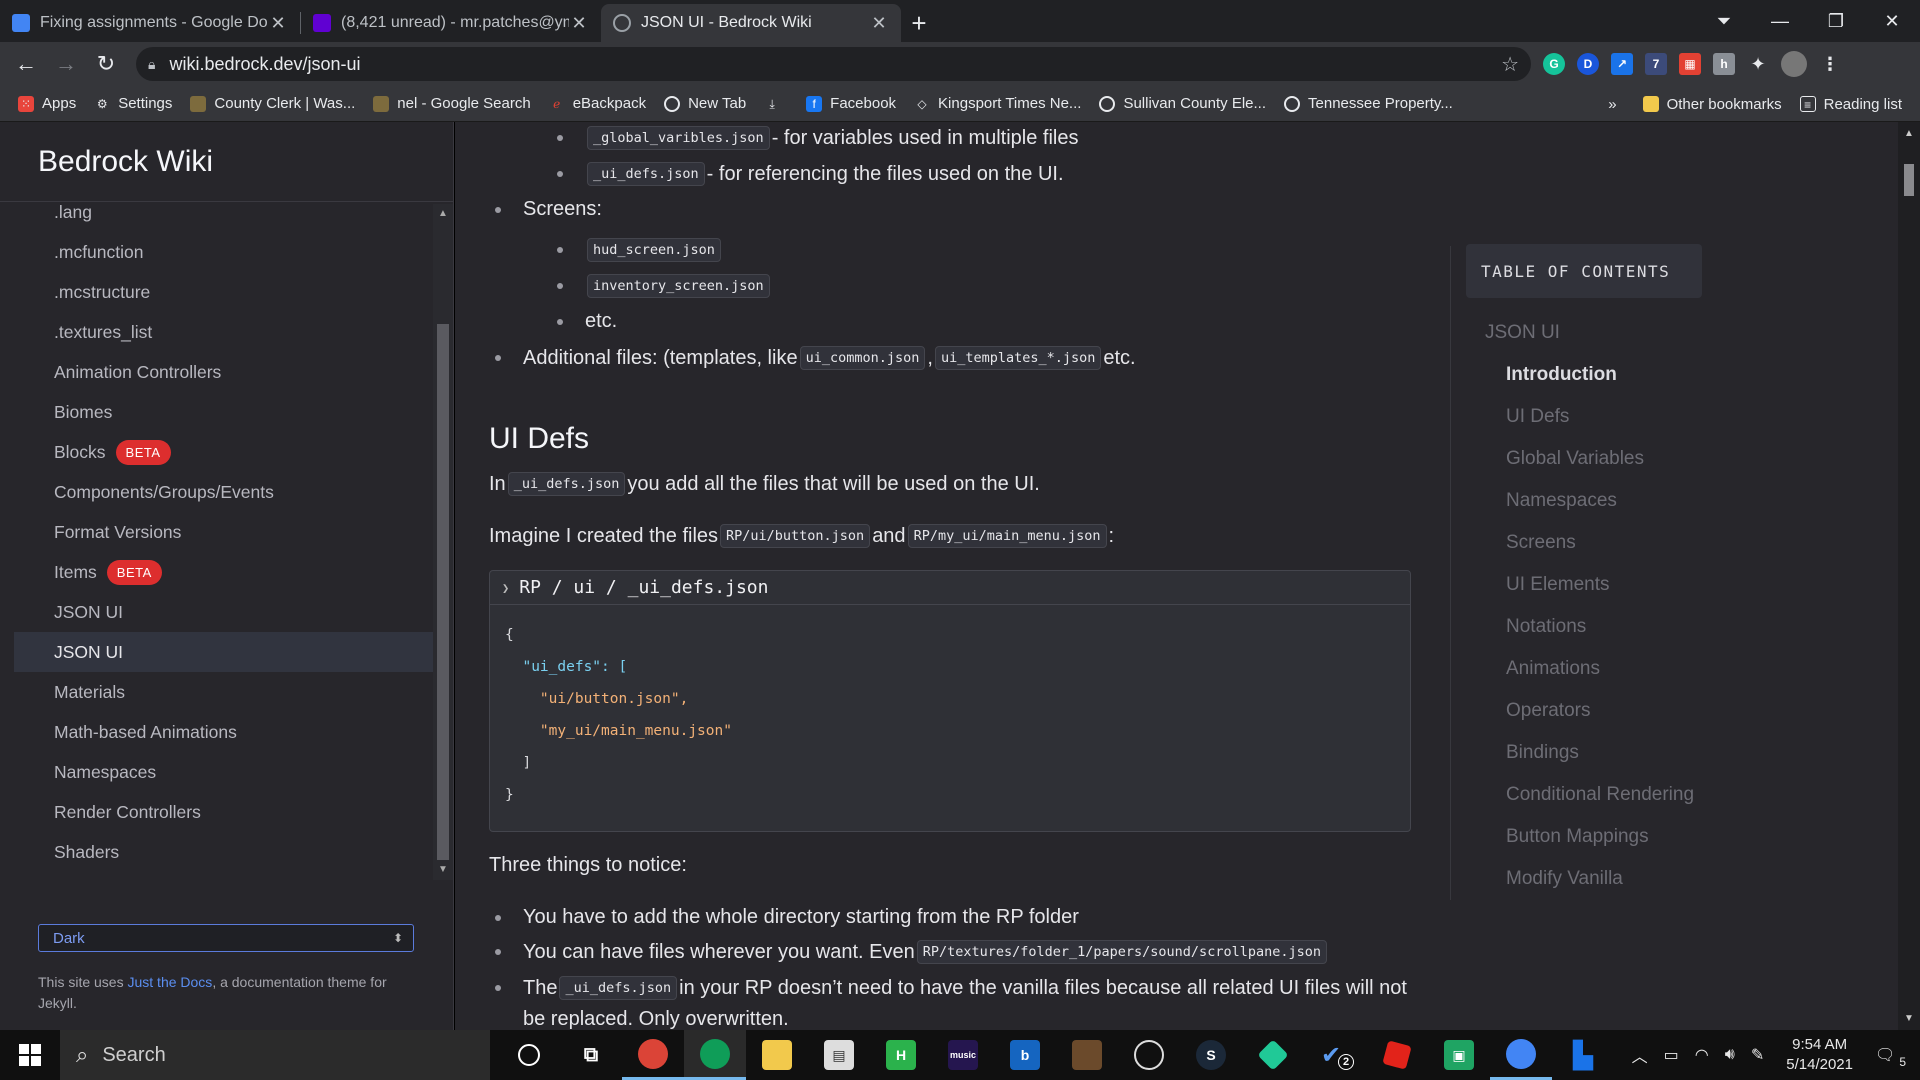 The height and width of the screenshot is (1080, 1920). What do you see at coordinates (47, 103) in the screenshot?
I see `bookmark-apps: ⁙ Apps` at bounding box center [47, 103].